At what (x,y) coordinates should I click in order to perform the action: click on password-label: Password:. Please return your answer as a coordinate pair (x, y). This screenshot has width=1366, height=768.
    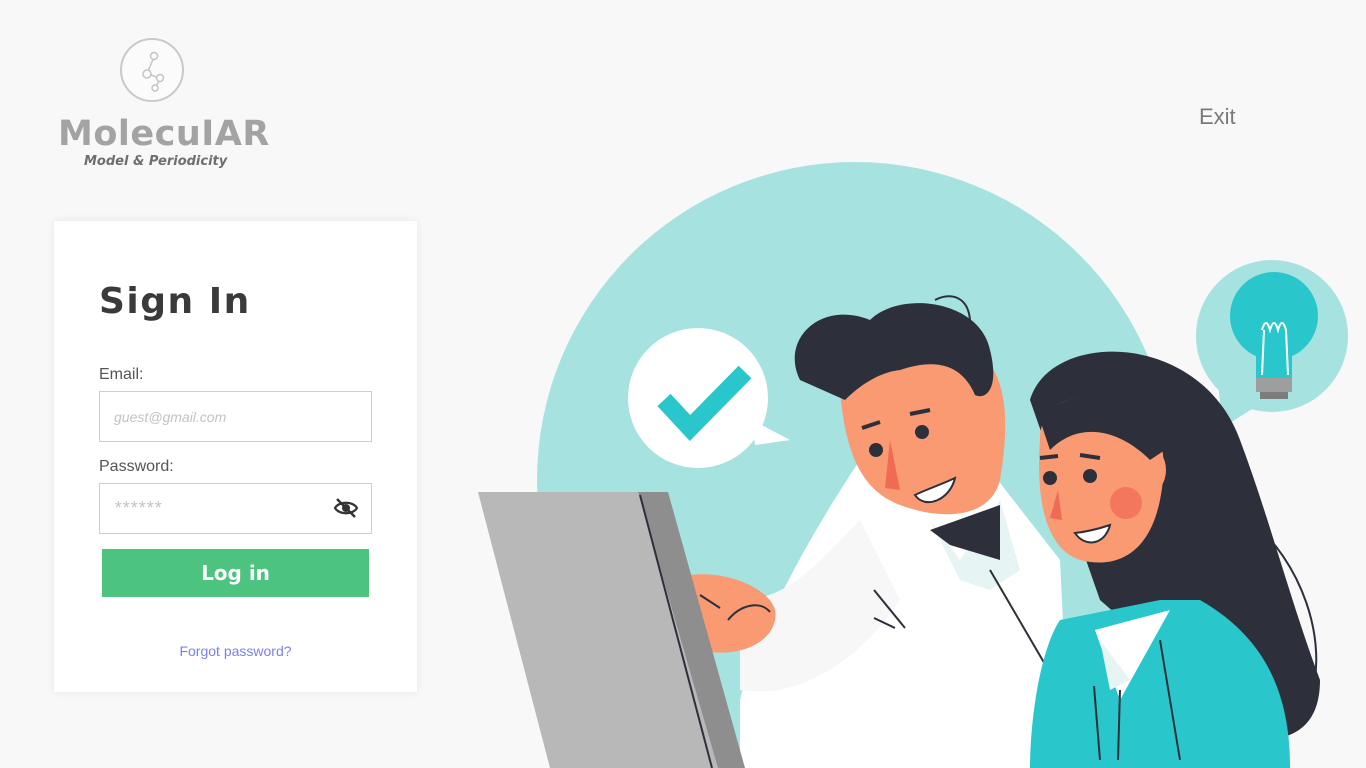
    Looking at the image, I should click on (136, 466).